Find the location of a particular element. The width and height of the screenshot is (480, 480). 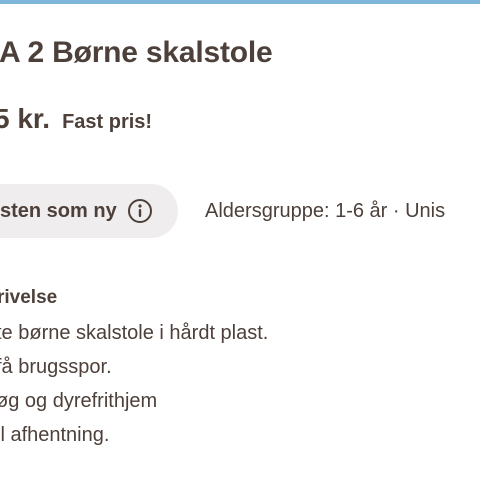

listing-price: 5 kr. is located at coordinates (25, 118).